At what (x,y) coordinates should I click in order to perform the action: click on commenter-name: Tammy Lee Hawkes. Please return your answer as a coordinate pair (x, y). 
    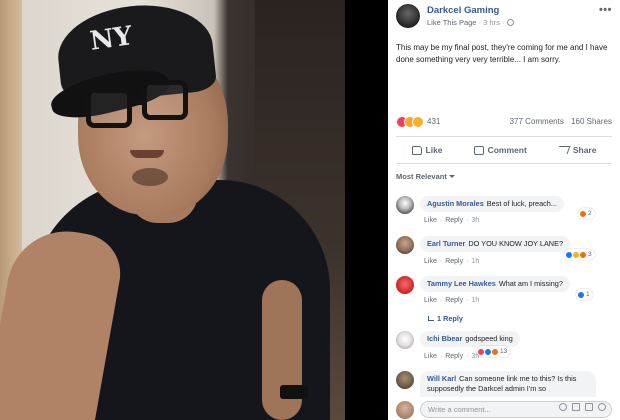
    Looking at the image, I should click on (461, 283).